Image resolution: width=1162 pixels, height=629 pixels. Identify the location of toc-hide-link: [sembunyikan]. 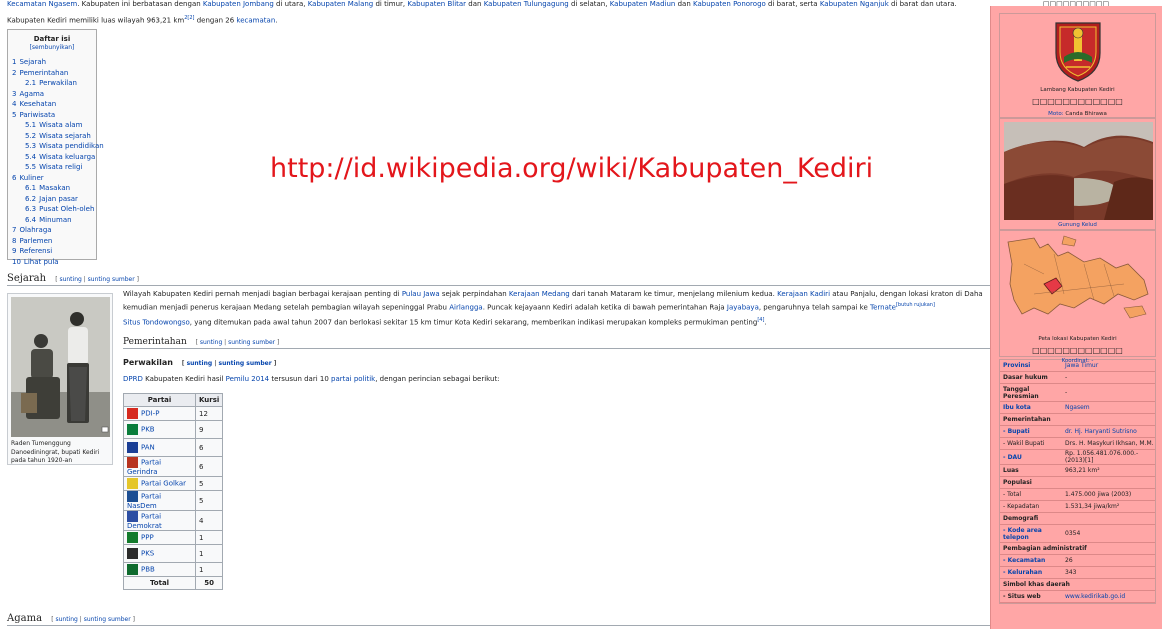
(52, 47).